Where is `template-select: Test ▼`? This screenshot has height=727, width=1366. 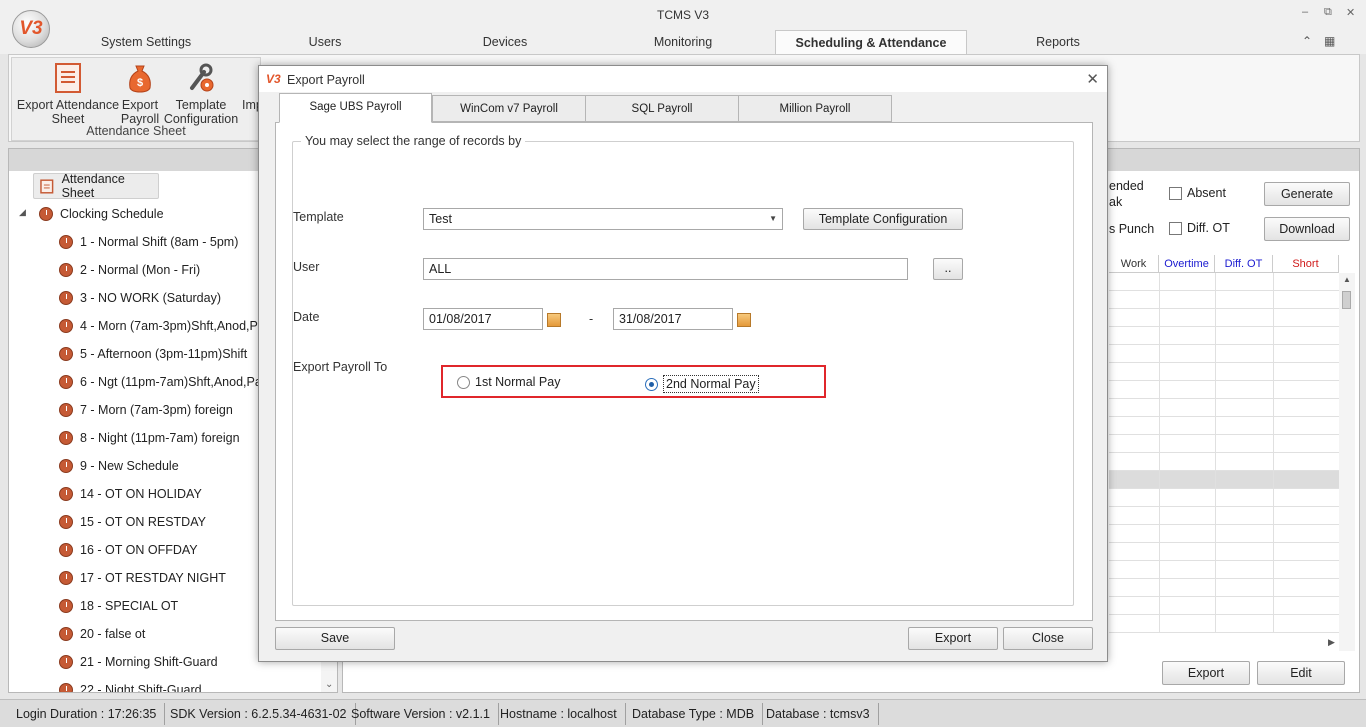 template-select: Test ▼ is located at coordinates (603, 219).